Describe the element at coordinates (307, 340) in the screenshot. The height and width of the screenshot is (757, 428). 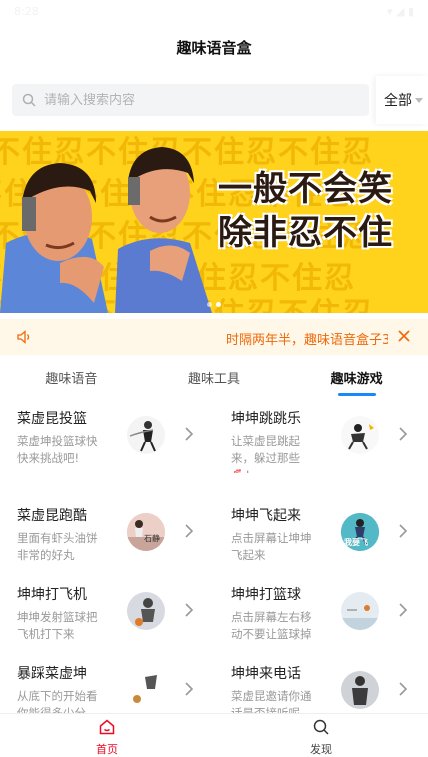
I see `notice-text: 时隔两年半，趣味语音盒子3` at that location.